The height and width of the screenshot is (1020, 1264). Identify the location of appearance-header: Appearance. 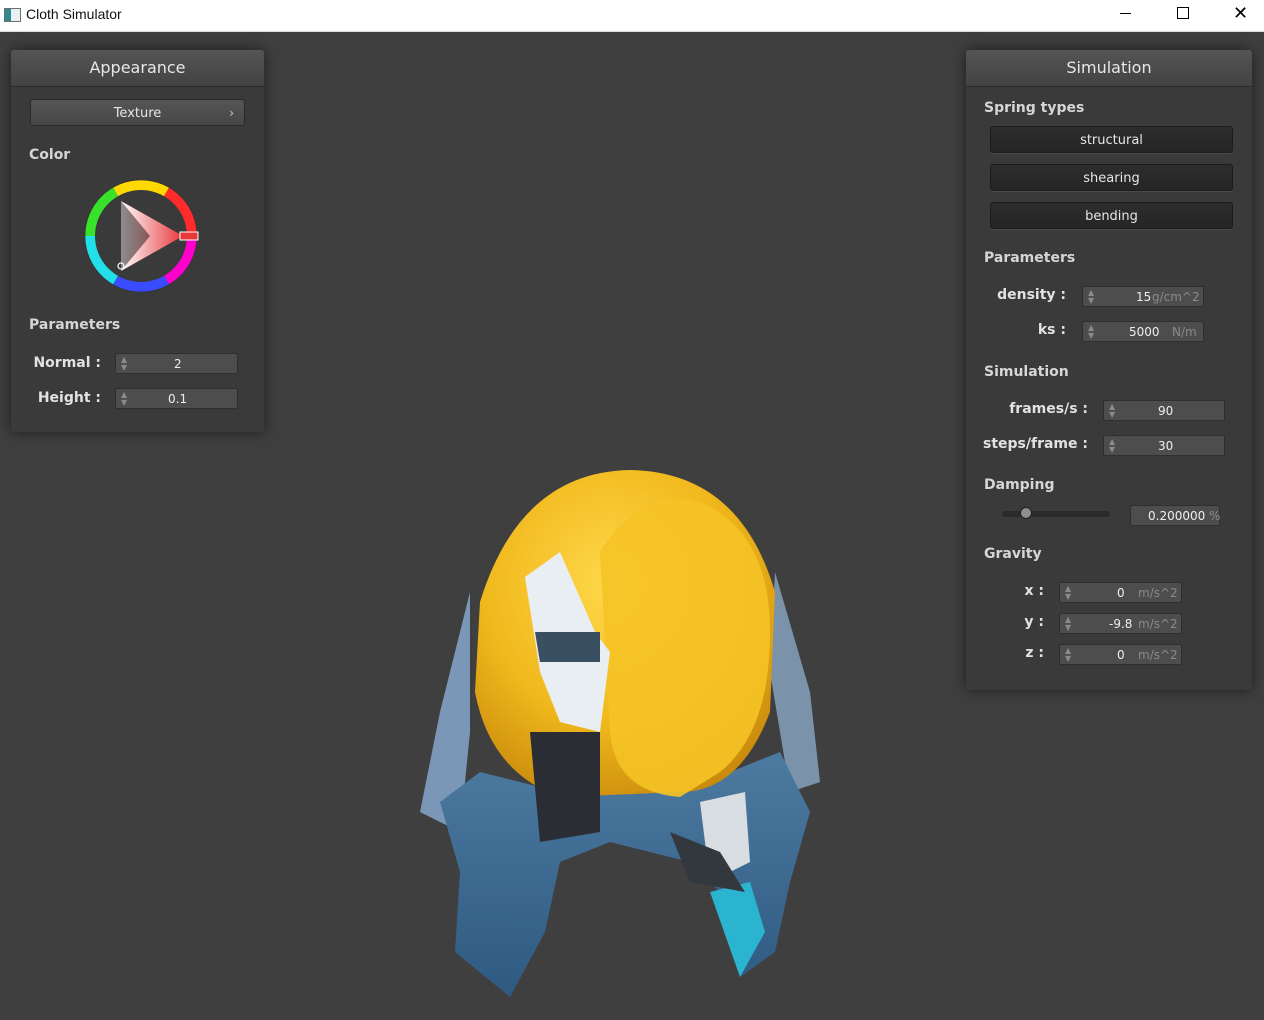
(137, 68).